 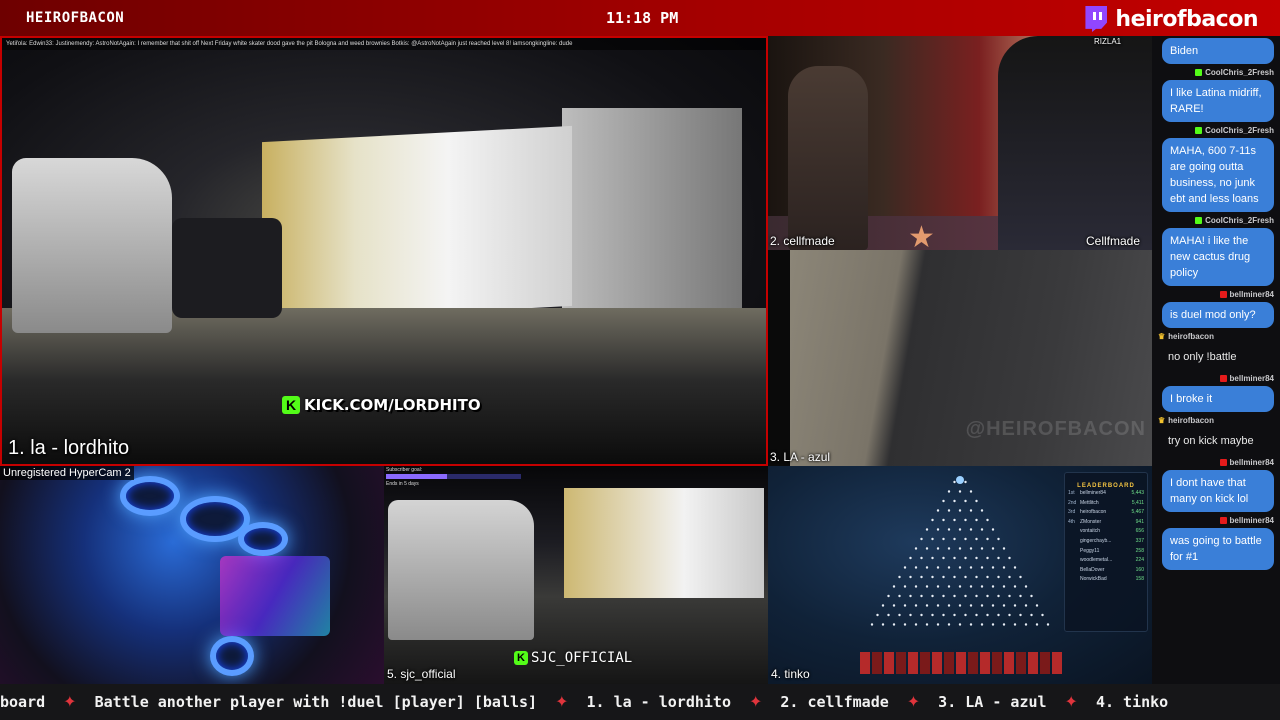 I want to click on dark-suv, so click(x=227, y=268).